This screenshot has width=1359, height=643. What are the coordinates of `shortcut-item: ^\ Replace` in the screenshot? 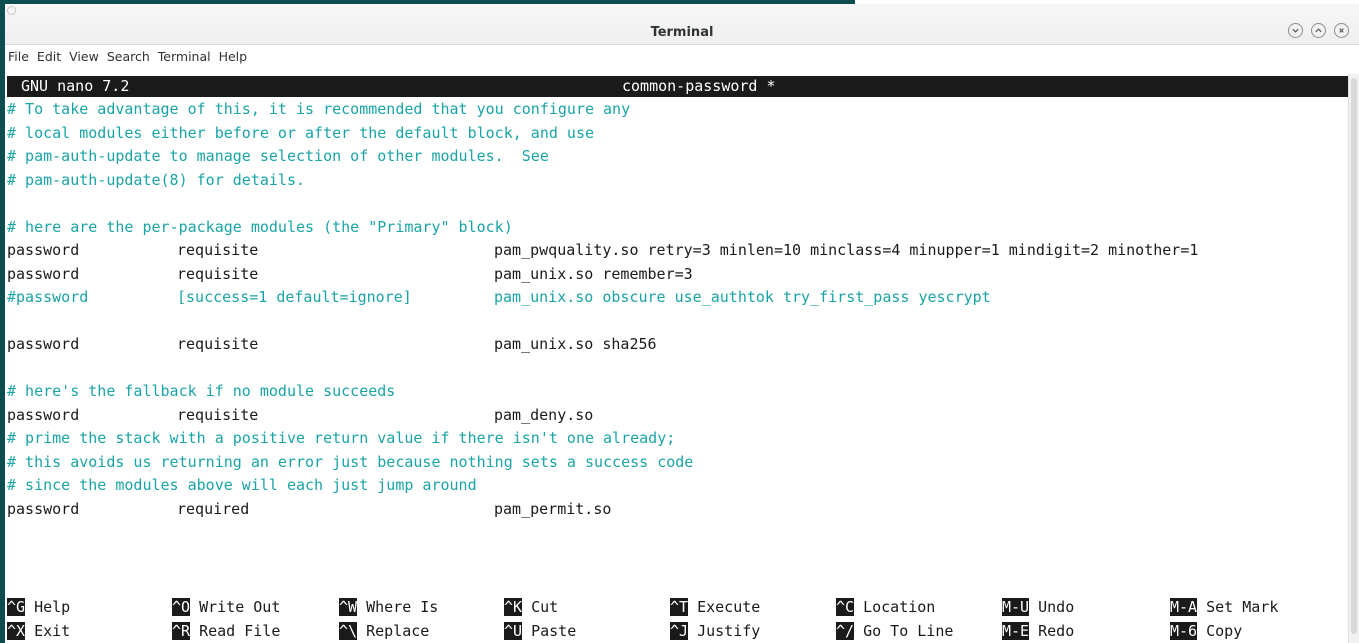 It's located at (384, 631).